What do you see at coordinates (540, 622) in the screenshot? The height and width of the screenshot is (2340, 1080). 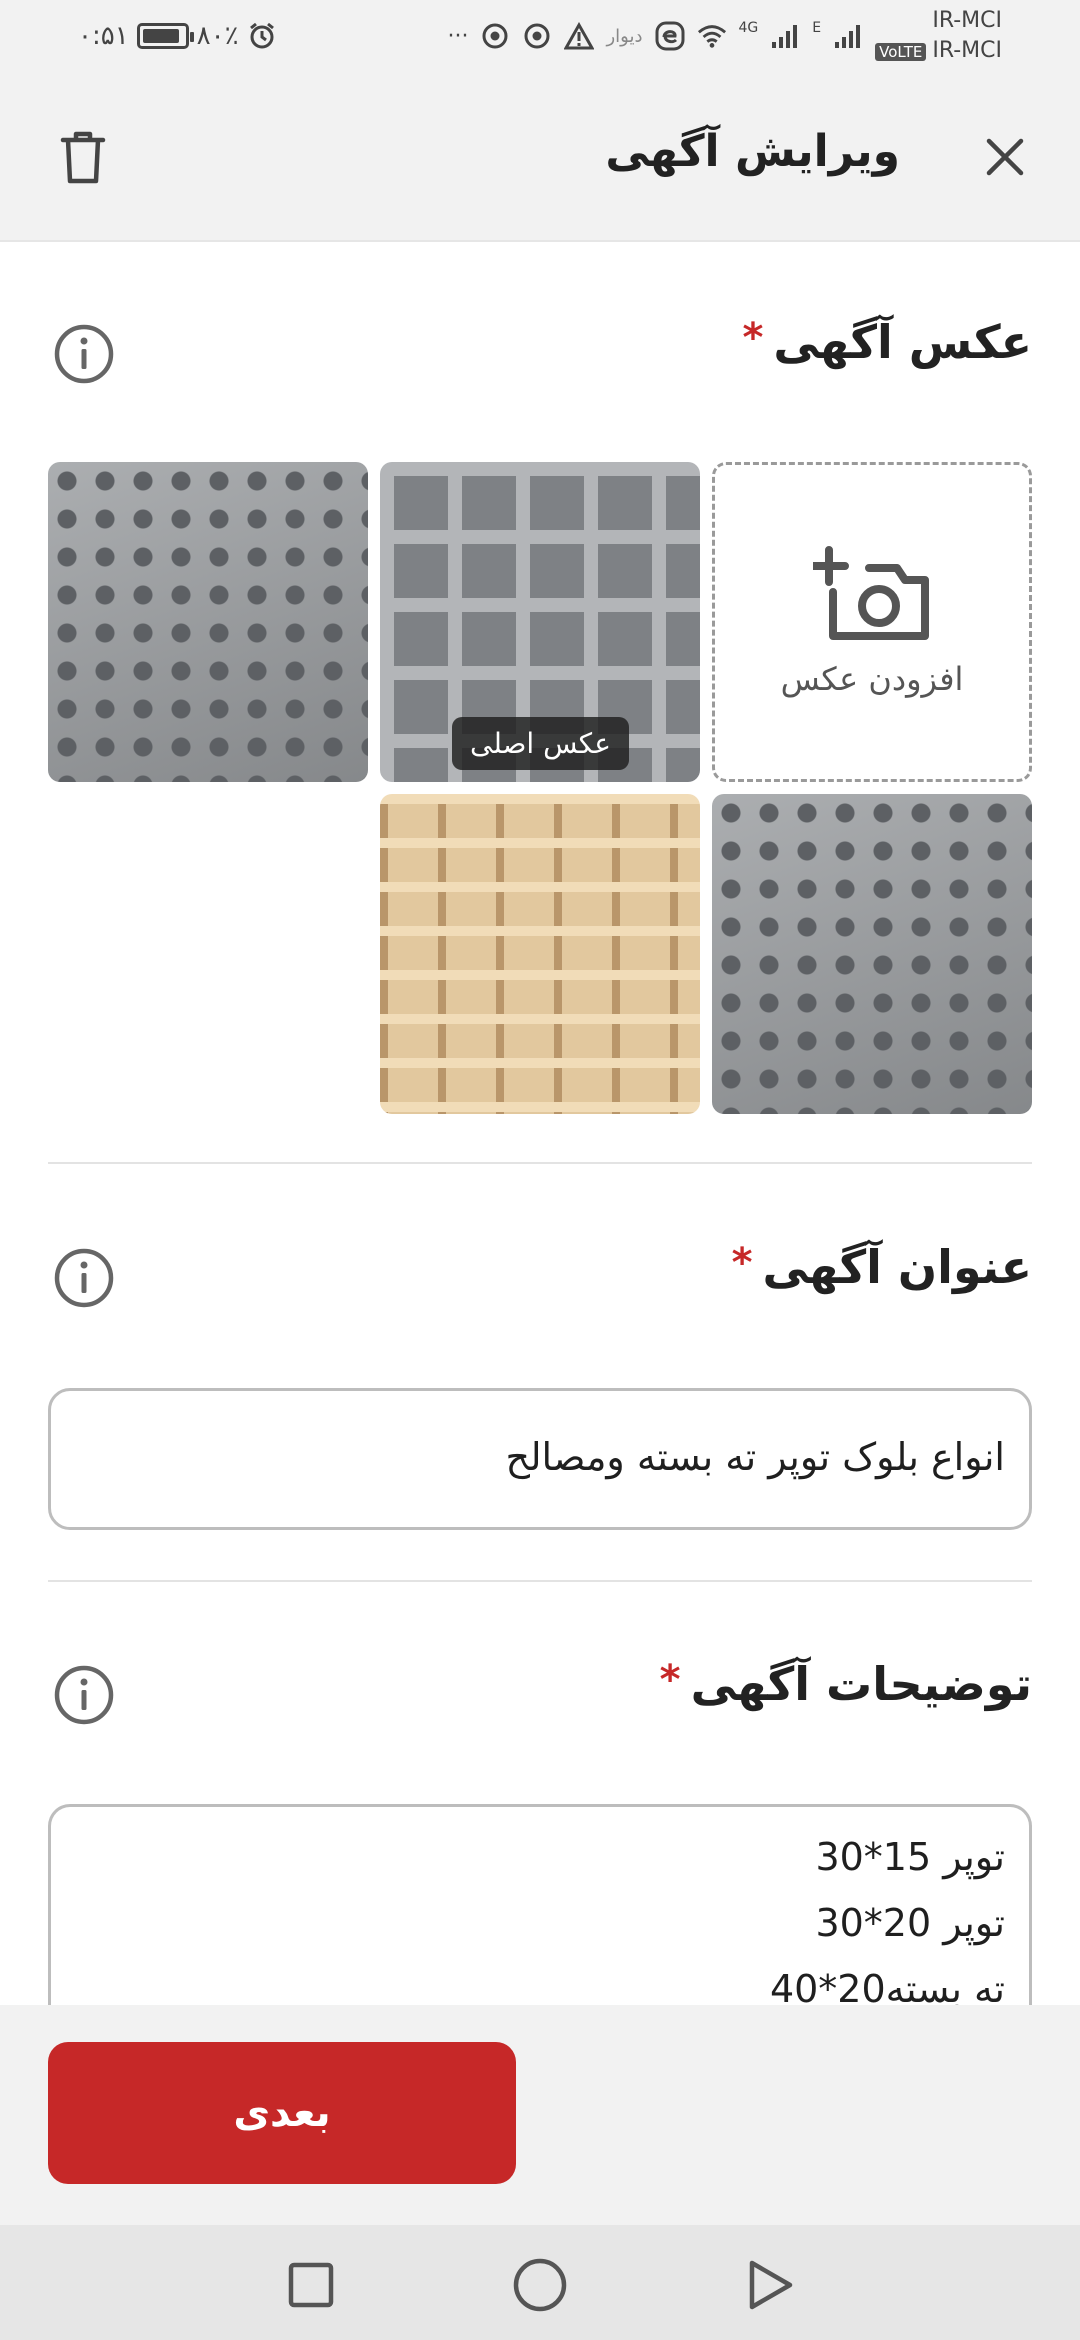 I see `ad-photo-main: عکس اصلی` at bounding box center [540, 622].